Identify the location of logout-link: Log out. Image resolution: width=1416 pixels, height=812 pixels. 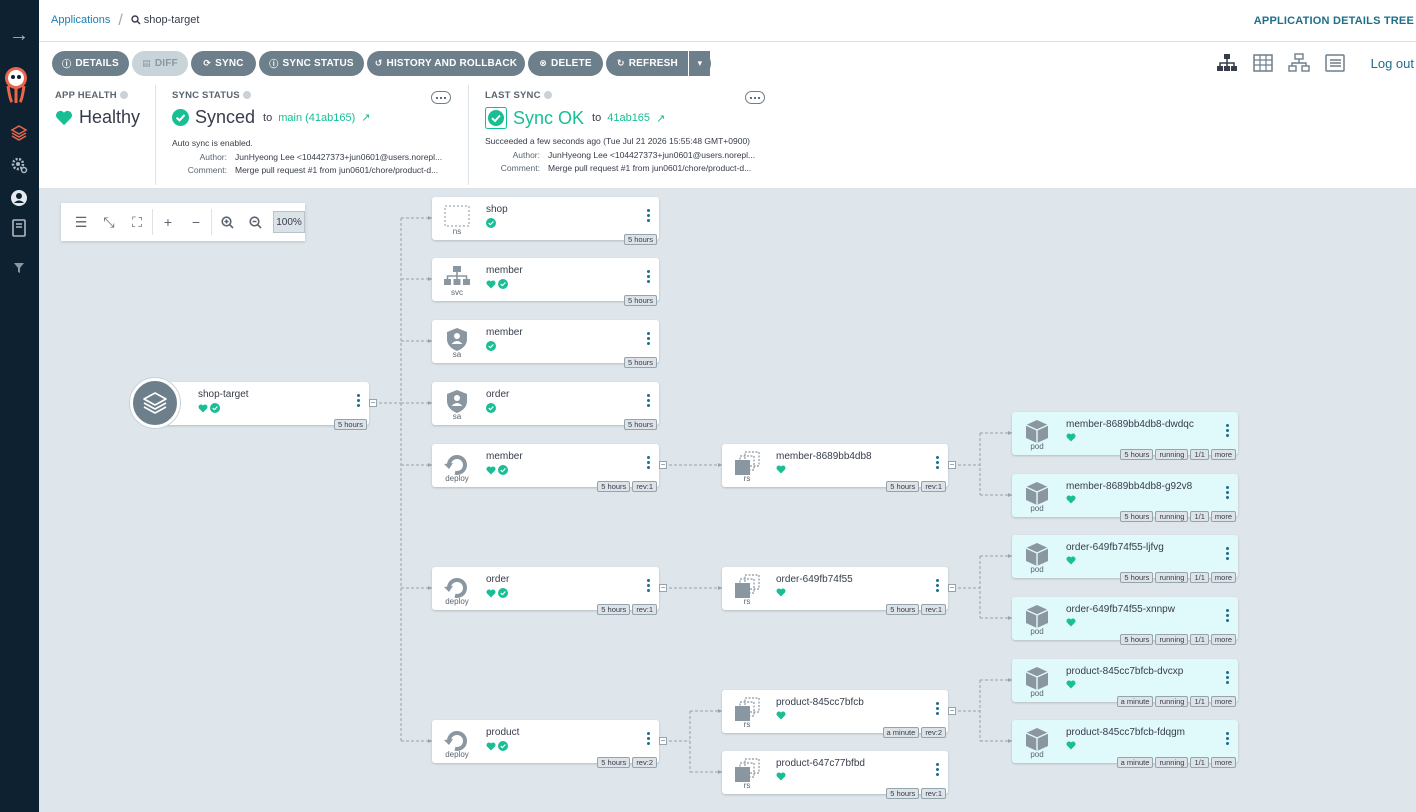
(1392, 63).